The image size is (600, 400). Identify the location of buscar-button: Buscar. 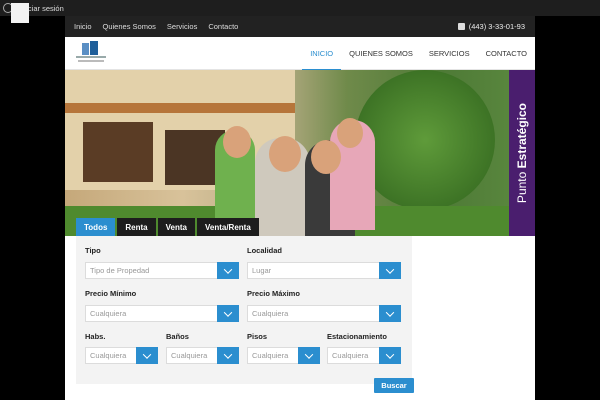
(394, 385).